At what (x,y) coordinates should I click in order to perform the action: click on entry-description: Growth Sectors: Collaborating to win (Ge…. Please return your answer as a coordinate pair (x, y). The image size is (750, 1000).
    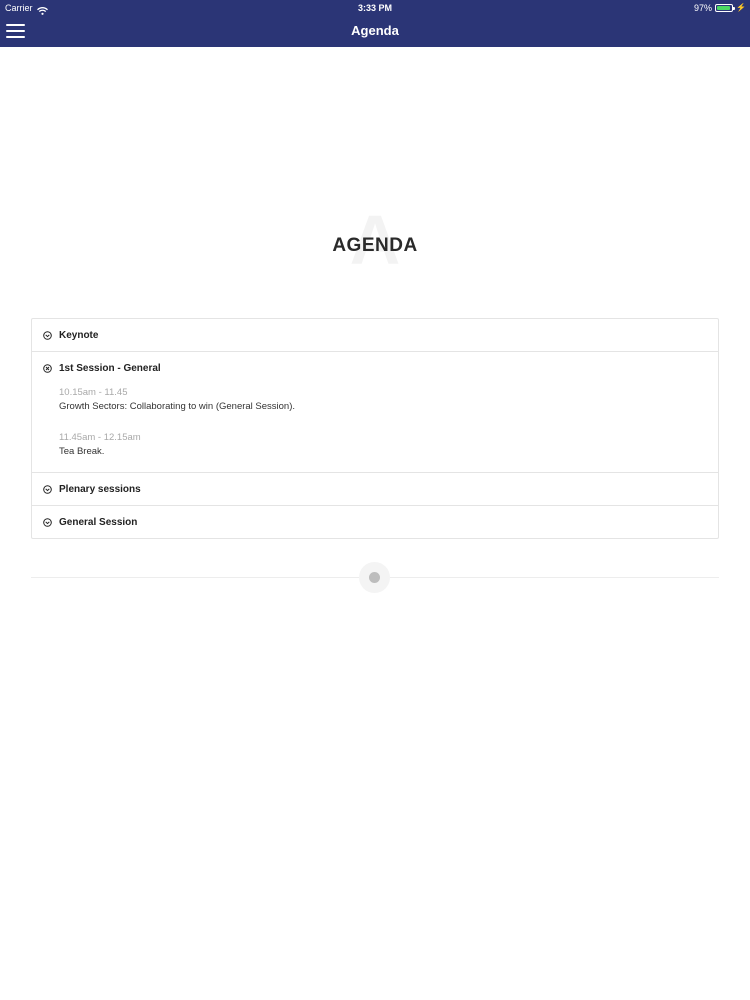
    Looking at the image, I should click on (177, 406).